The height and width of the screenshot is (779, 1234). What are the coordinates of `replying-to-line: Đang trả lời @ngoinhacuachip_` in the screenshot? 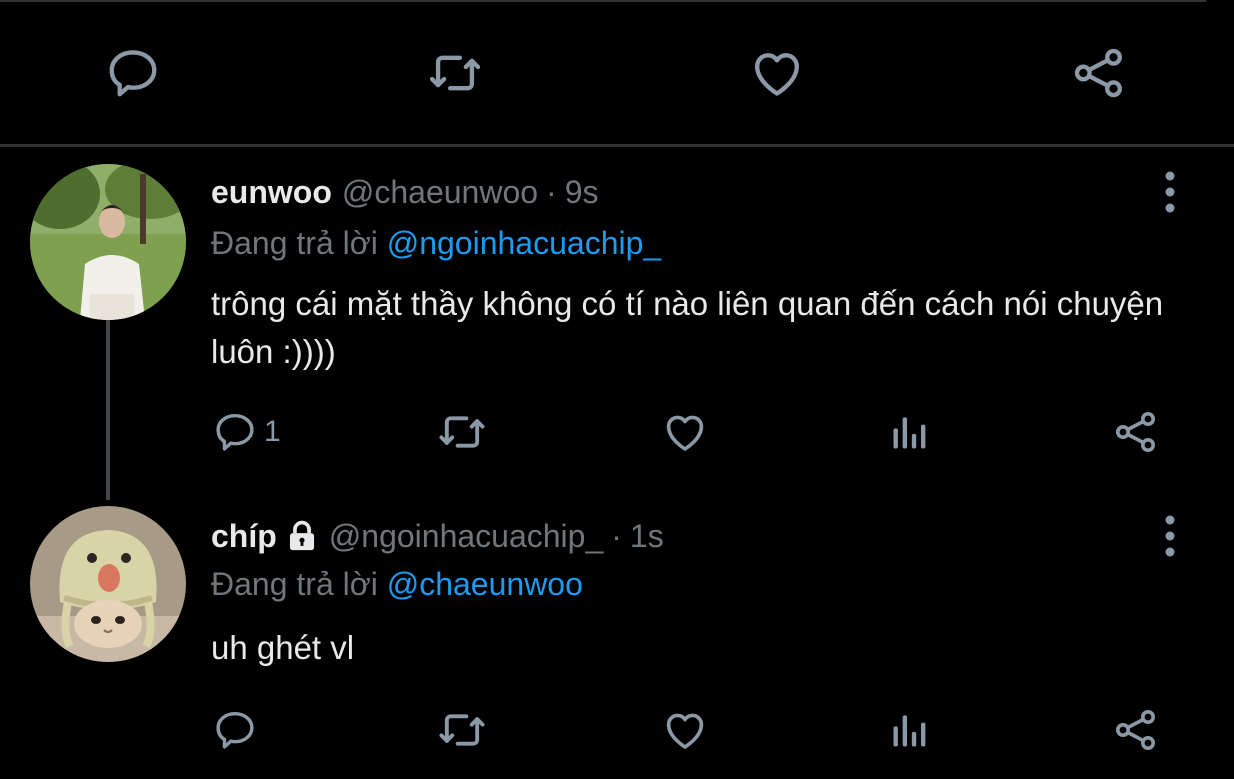 It's located at (436, 243).